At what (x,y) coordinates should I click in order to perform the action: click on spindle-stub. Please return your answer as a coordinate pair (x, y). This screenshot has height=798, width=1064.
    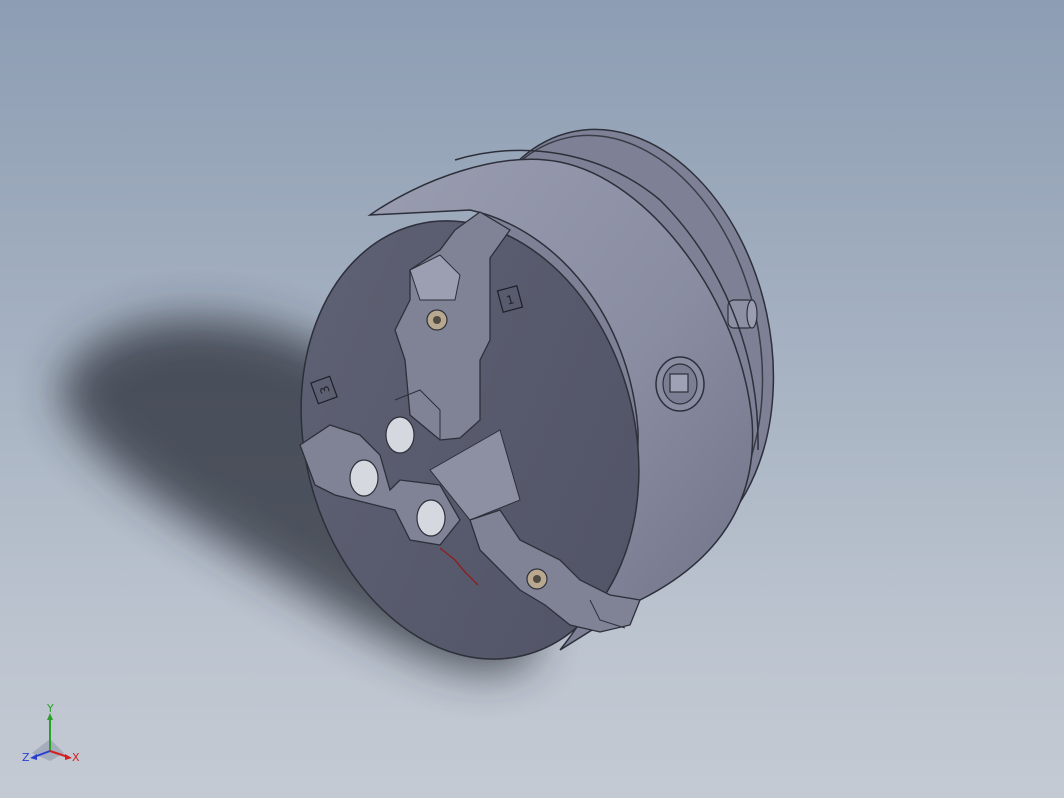
    Looking at the image, I should click on (742, 314).